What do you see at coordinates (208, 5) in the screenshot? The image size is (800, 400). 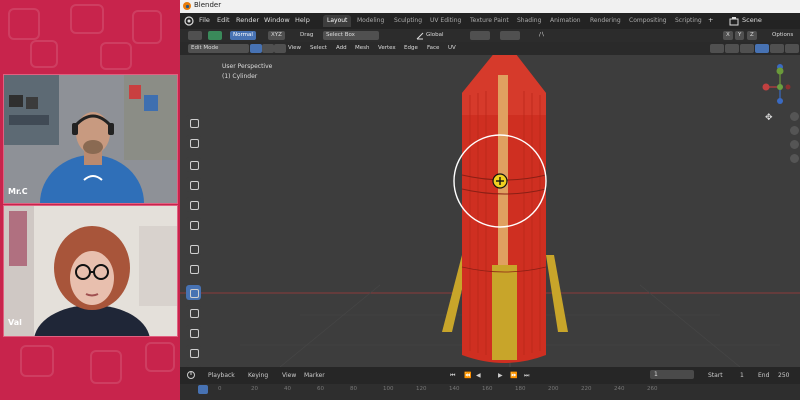 I see `window-title: Blender` at bounding box center [208, 5].